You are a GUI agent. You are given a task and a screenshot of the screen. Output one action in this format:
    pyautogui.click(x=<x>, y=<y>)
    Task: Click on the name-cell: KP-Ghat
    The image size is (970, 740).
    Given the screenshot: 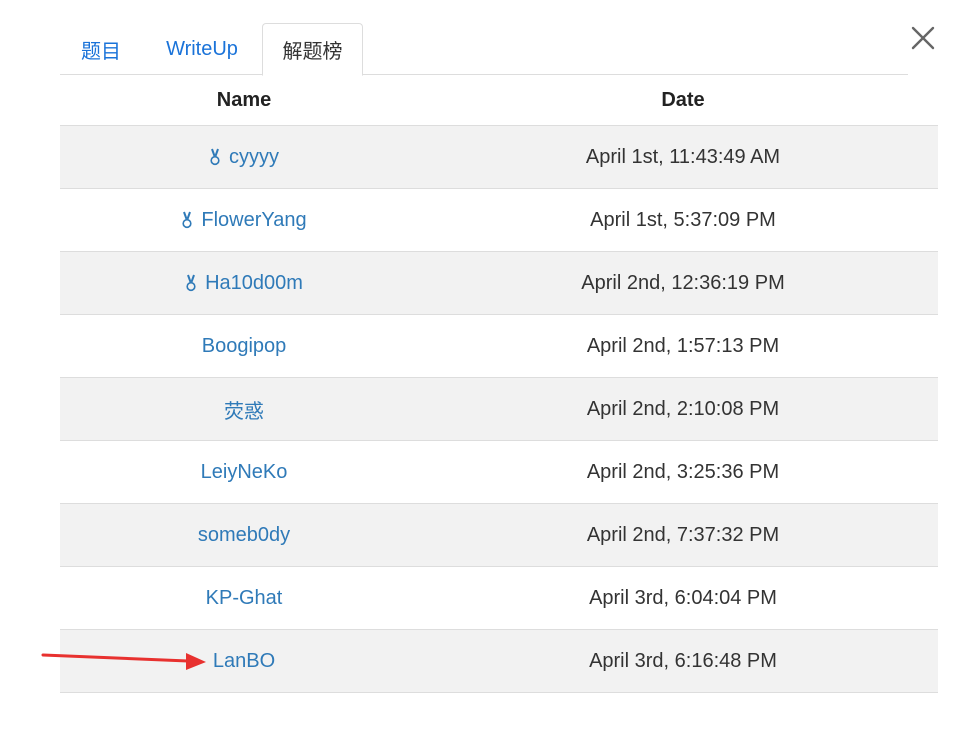 What is the action you would take?
    pyautogui.click(x=244, y=598)
    